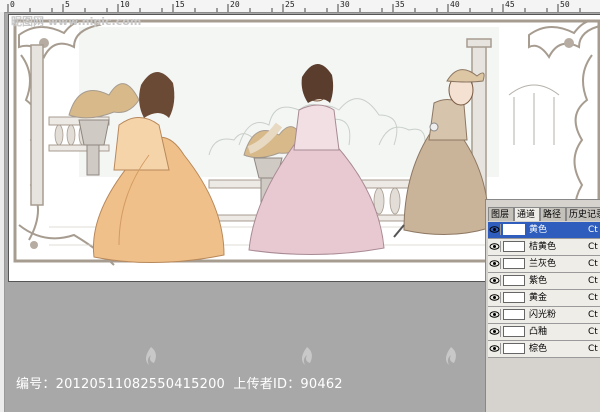 The width and height of the screenshot is (600, 412). What do you see at coordinates (553, 214) in the screenshot?
I see `tab-paths: 路径` at bounding box center [553, 214].